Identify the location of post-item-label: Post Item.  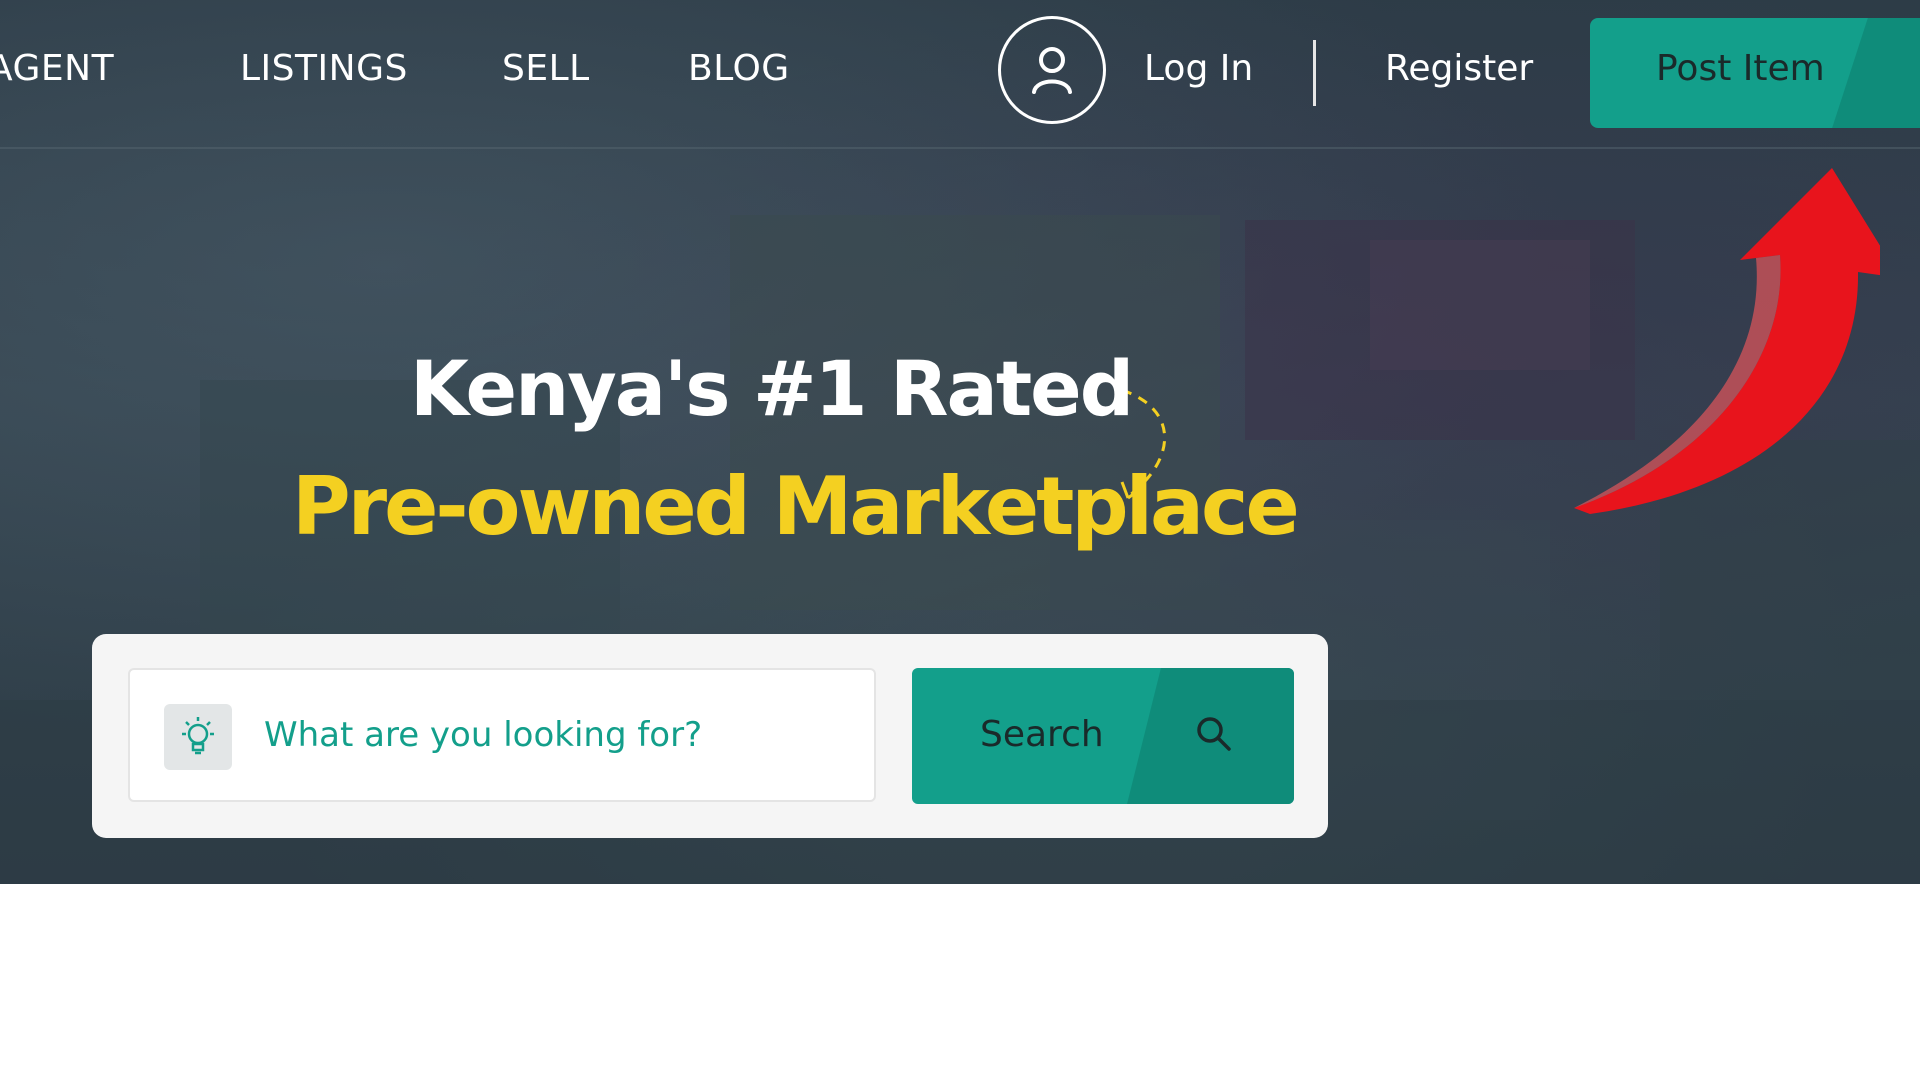
(1740, 68).